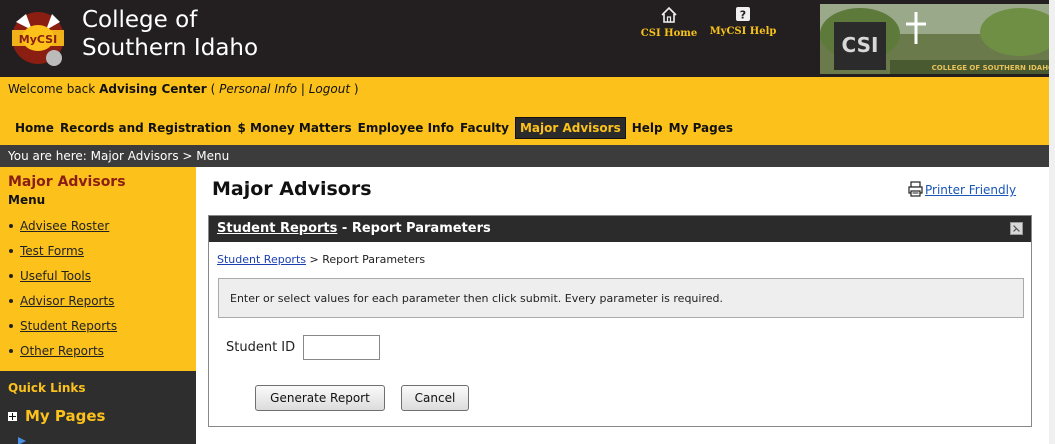 The width and height of the screenshot is (1055, 444). I want to click on welcome-user: Advising Center, so click(153, 89).